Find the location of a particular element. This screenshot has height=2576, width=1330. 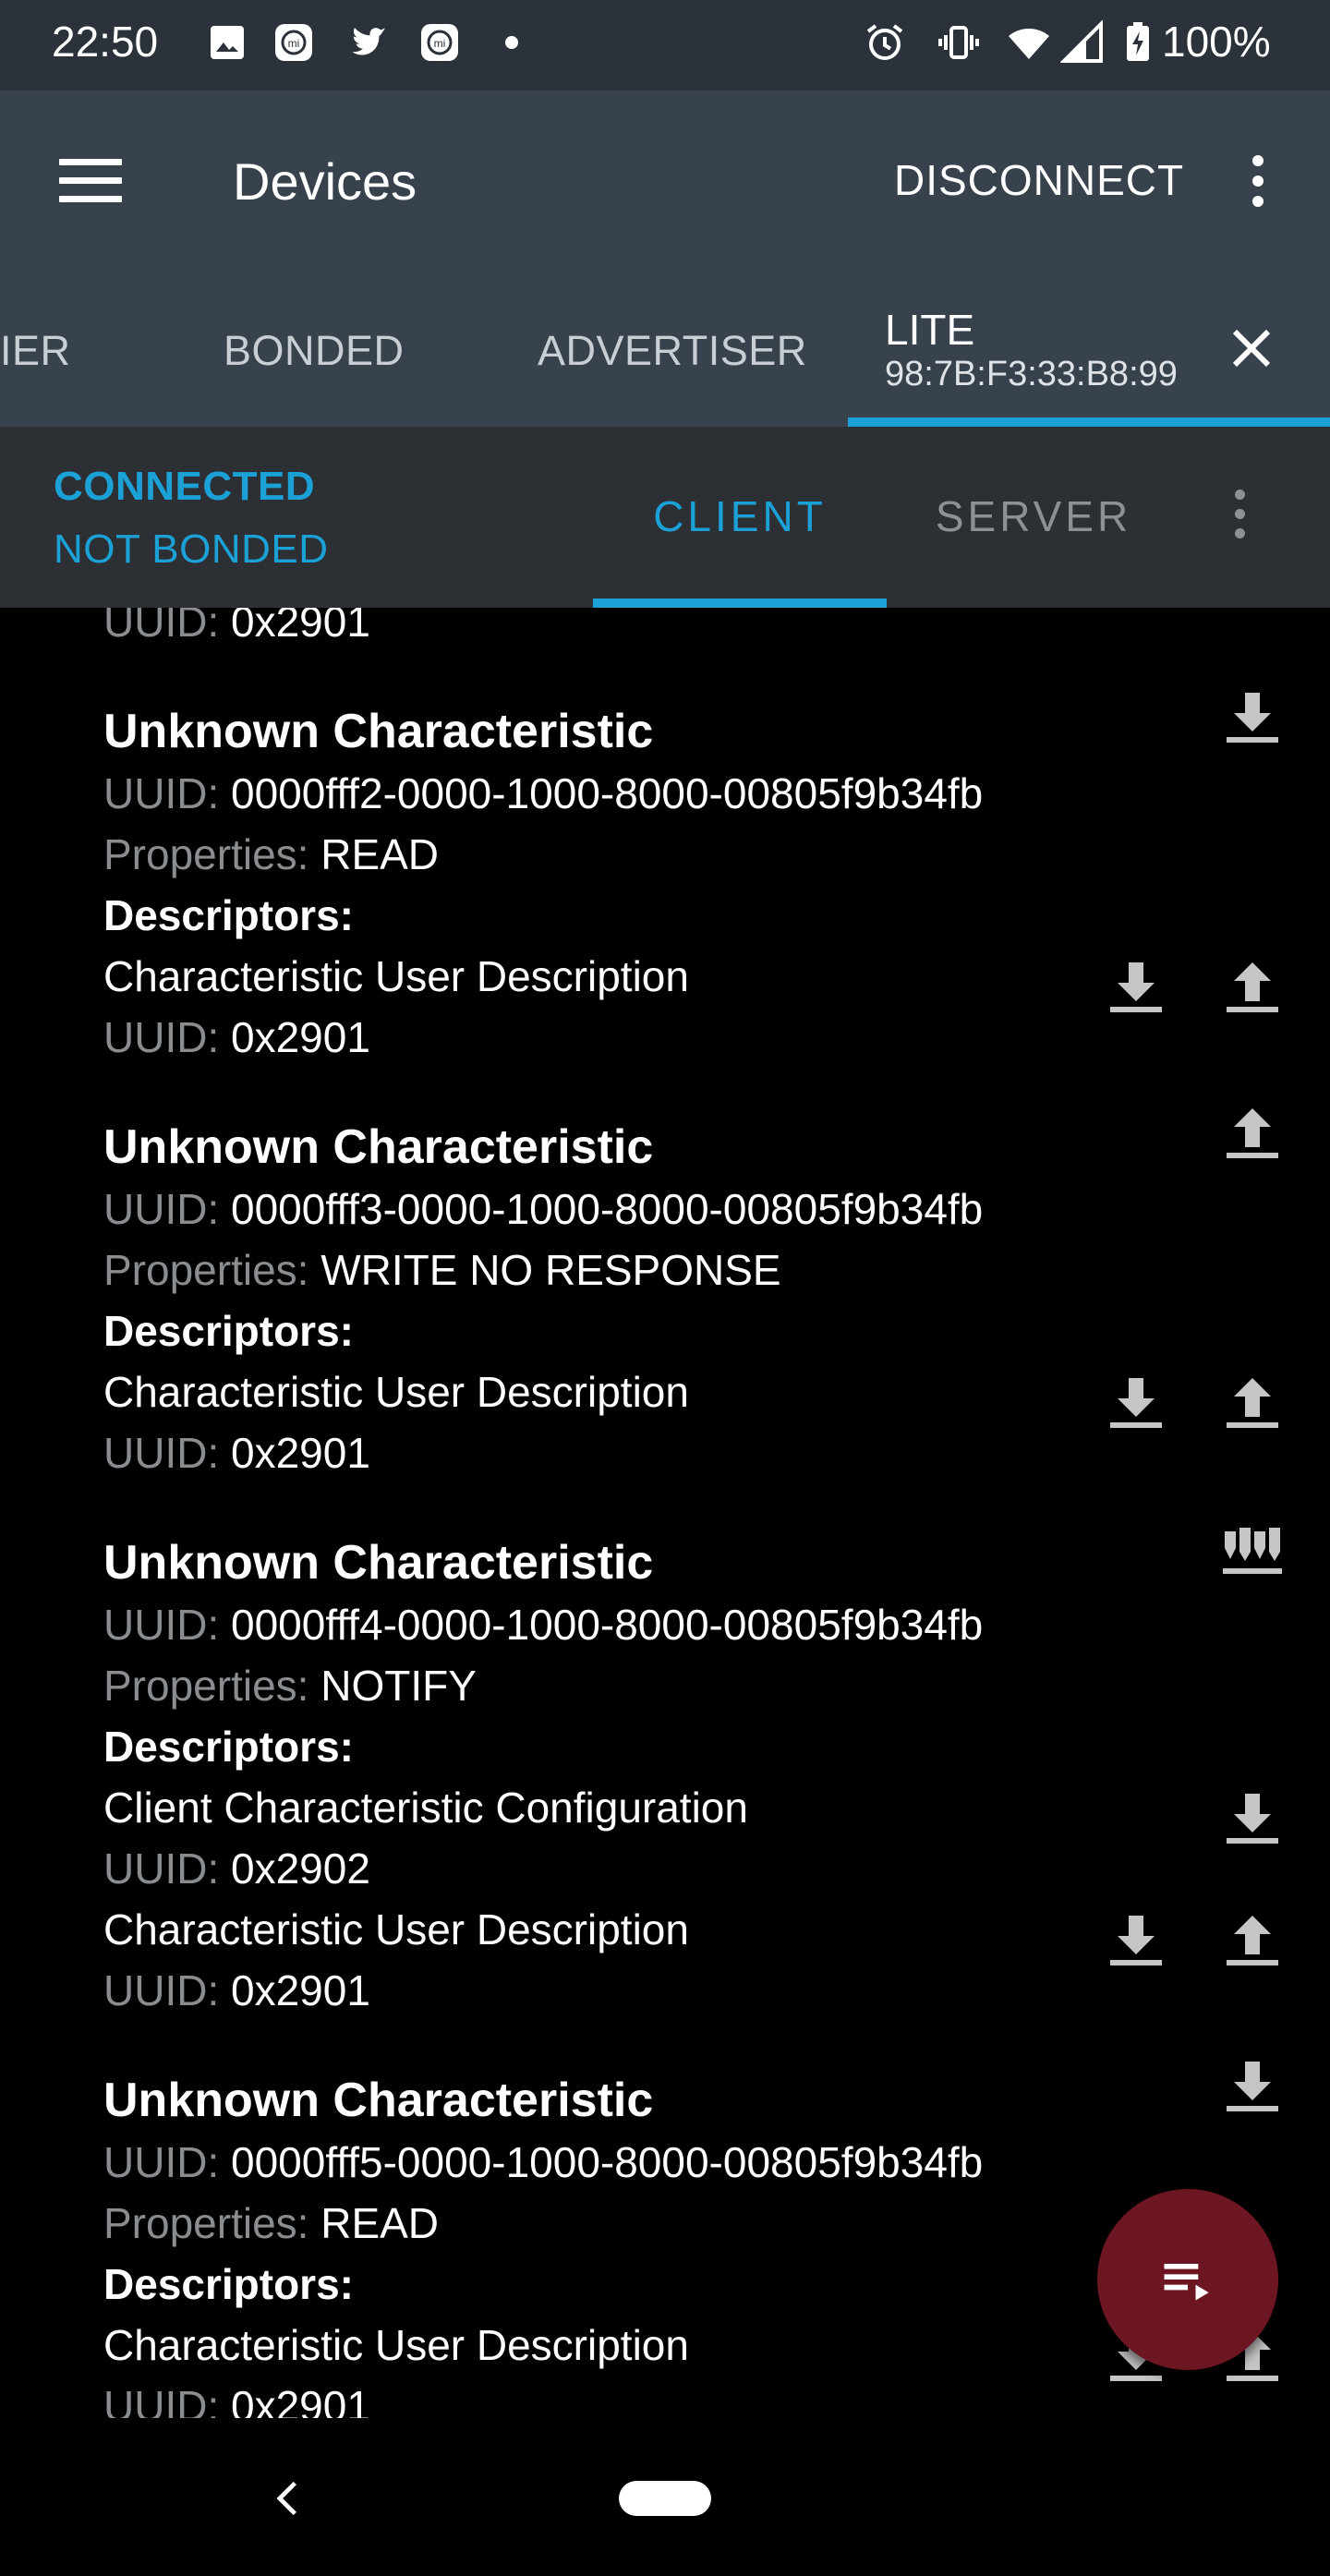

menu-icon is located at coordinates (90, 181).